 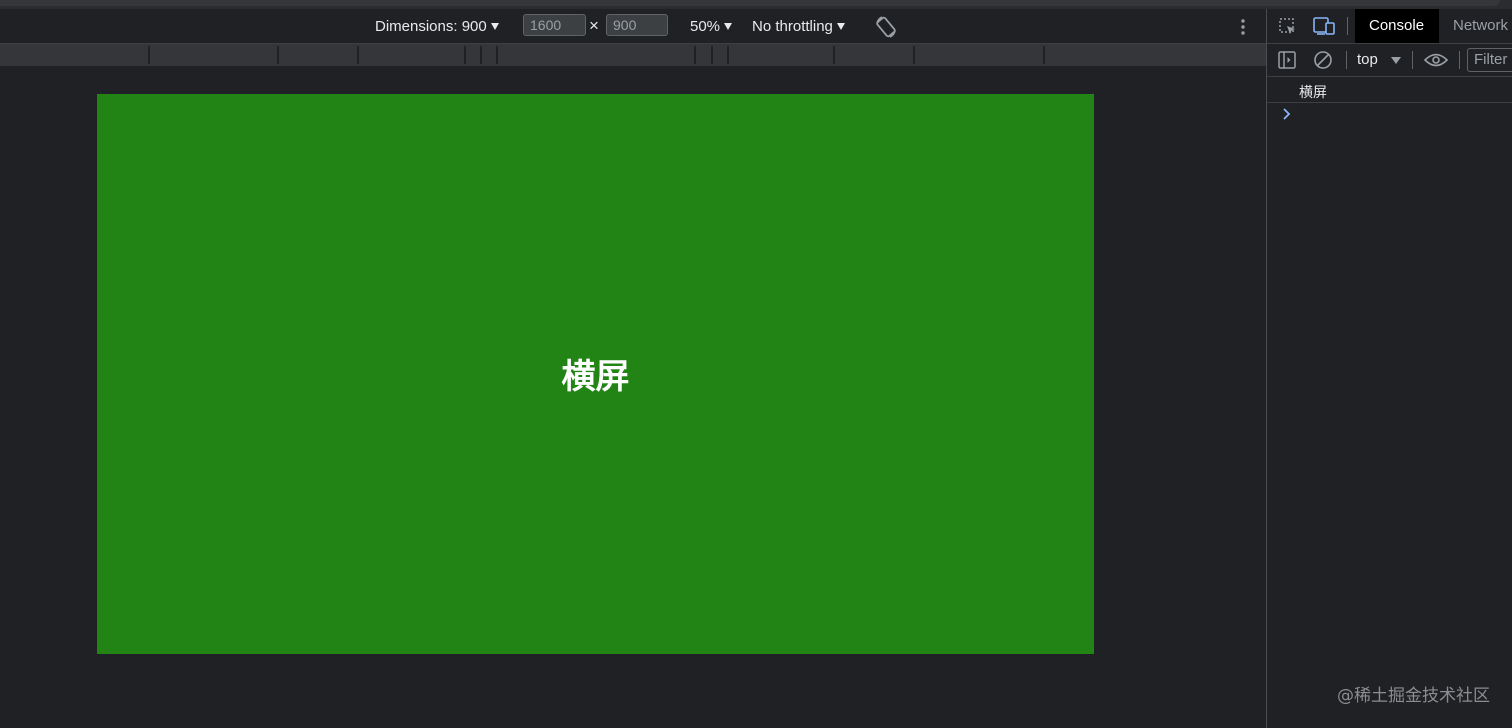 What do you see at coordinates (637, 25) in the screenshot?
I see `height-input: 900` at bounding box center [637, 25].